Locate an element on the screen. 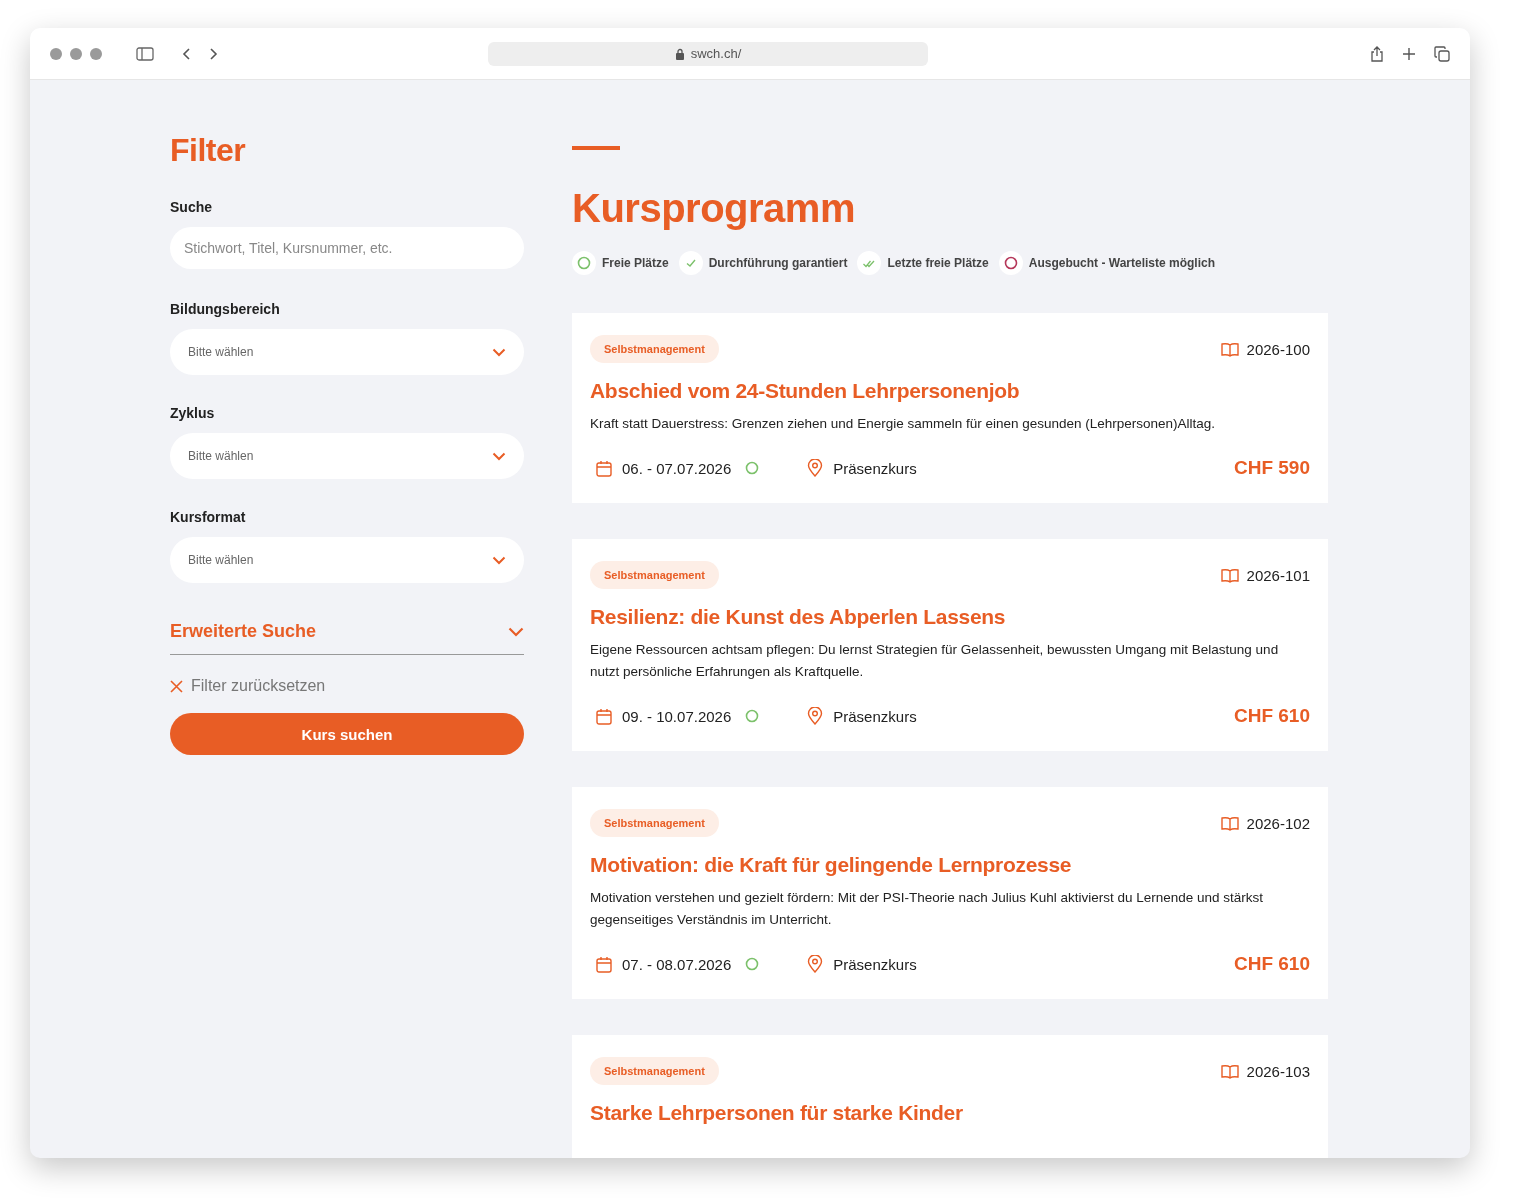 The width and height of the screenshot is (1520, 1204). course-date: 06. - 07.07.2026 is located at coordinates (677, 468).